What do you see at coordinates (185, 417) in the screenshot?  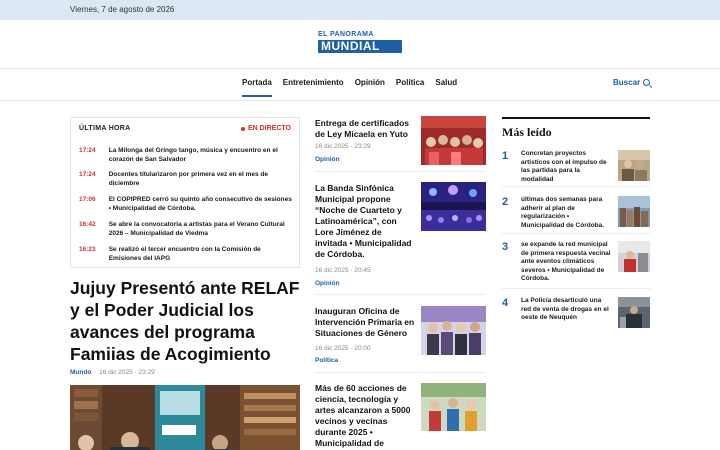 I see `featured-image` at bounding box center [185, 417].